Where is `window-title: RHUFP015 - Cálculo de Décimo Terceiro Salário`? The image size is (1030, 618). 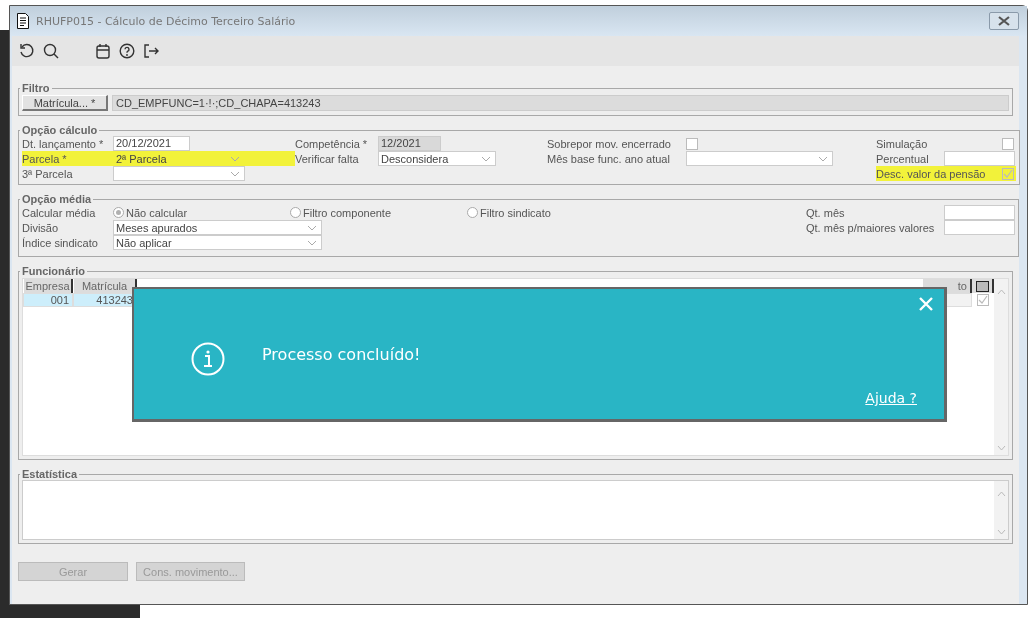 window-title: RHUFP015 - Cálculo de Décimo Terceiro Salário is located at coordinates (166, 21).